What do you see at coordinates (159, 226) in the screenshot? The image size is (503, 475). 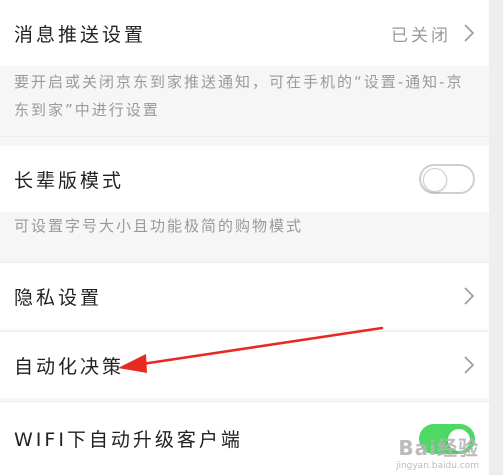 I see `elder-mode-description: 可设置字号大小且功能极简的购物模式` at bounding box center [159, 226].